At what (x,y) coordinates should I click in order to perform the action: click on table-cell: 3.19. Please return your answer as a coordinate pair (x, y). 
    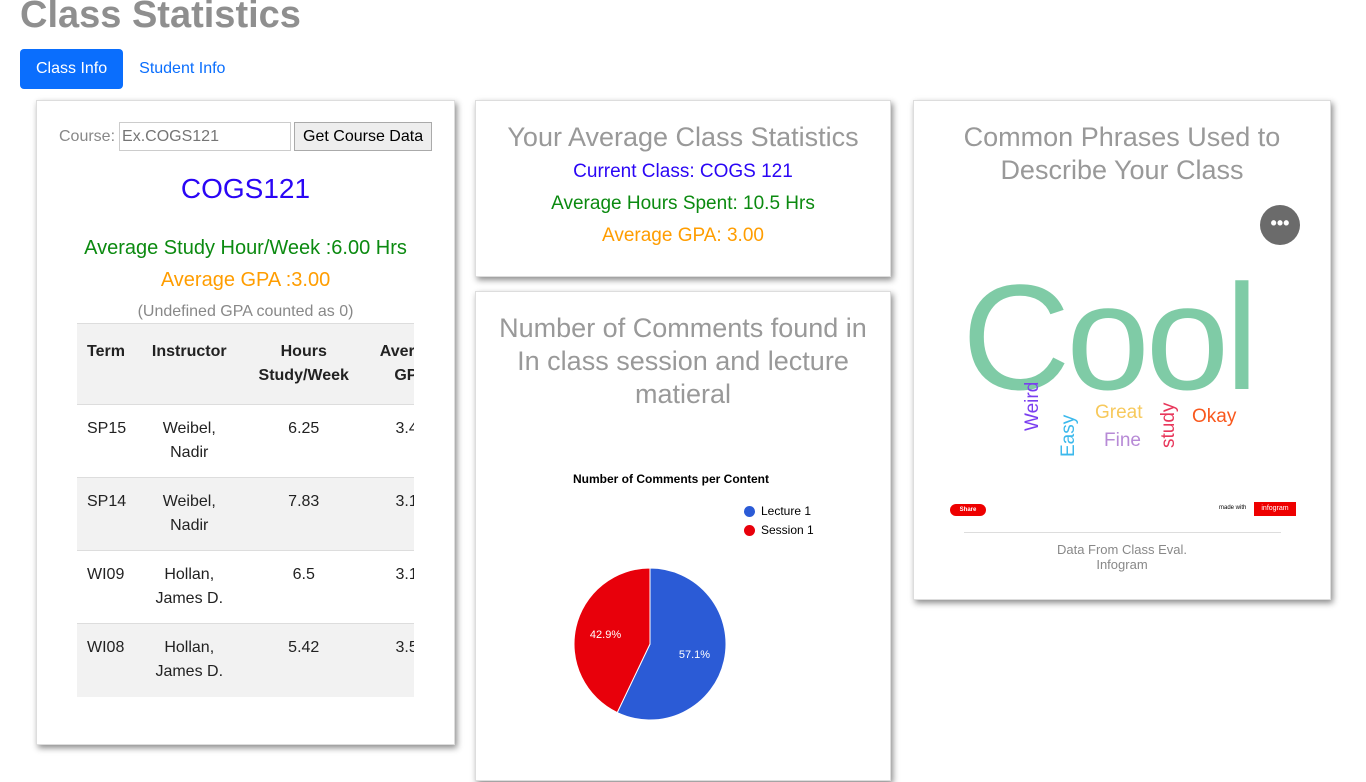
    Looking at the image, I should click on (389, 514).